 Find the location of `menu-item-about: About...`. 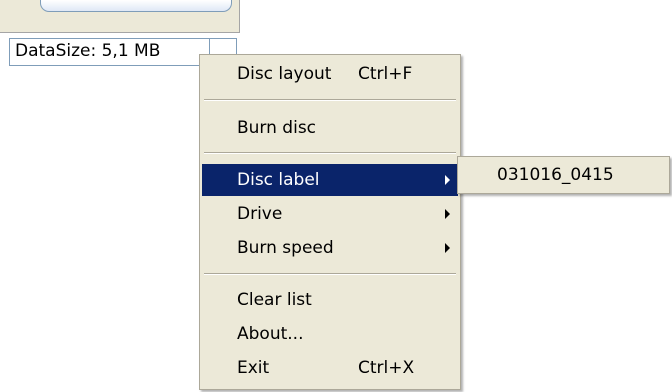

menu-item-about: About... is located at coordinates (330, 334).